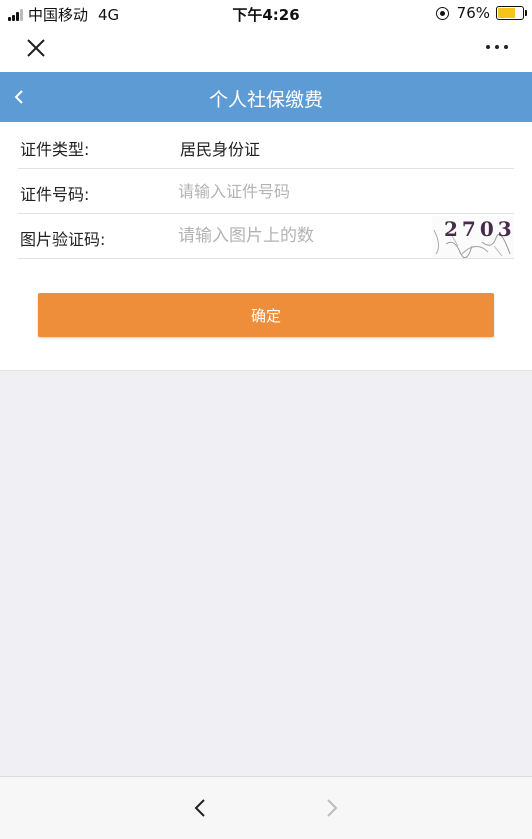 Image resolution: width=532 pixels, height=839 pixels. I want to click on battery-fill, so click(506, 13).